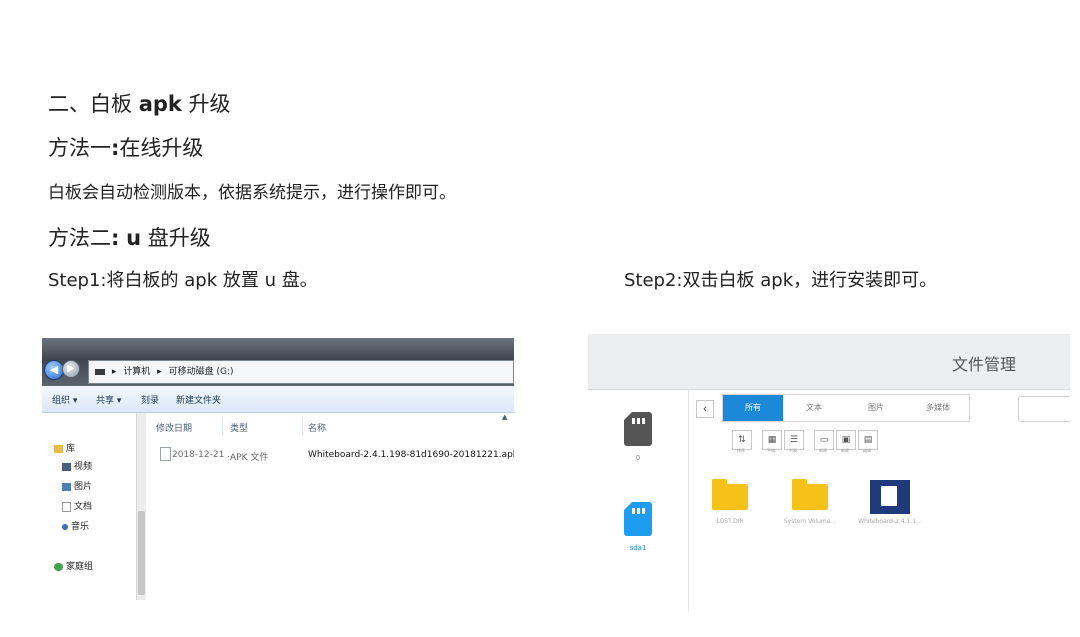 Image resolution: width=1080 pixels, height=637 pixels. I want to click on file-type: APK 文件, so click(249, 458).